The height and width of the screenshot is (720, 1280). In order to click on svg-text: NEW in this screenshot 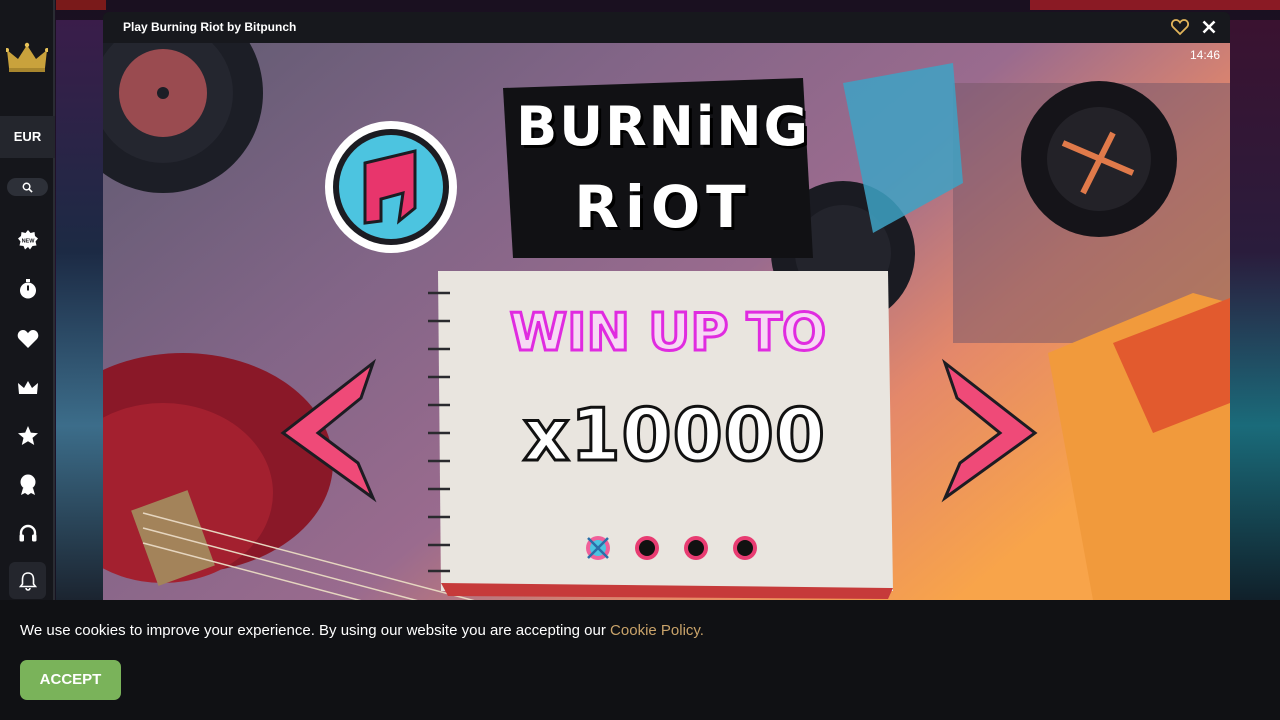, I will do `click(28, 241)`.